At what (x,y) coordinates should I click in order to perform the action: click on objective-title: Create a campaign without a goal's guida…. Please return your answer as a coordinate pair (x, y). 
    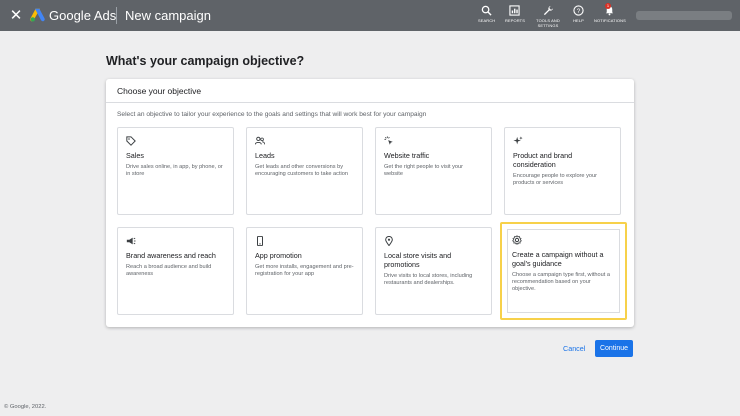
    Looking at the image, I should click on (558, 259).